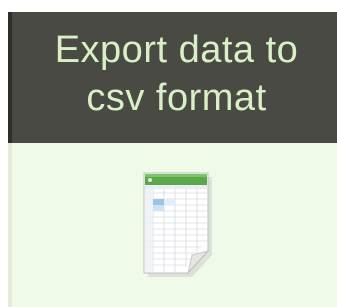 This screenshot has width=337, height=307. What do you see at coordinates (176, 98) in the screenshot?
I see `title-line-2: csv format` at bounding box center [176, 98].